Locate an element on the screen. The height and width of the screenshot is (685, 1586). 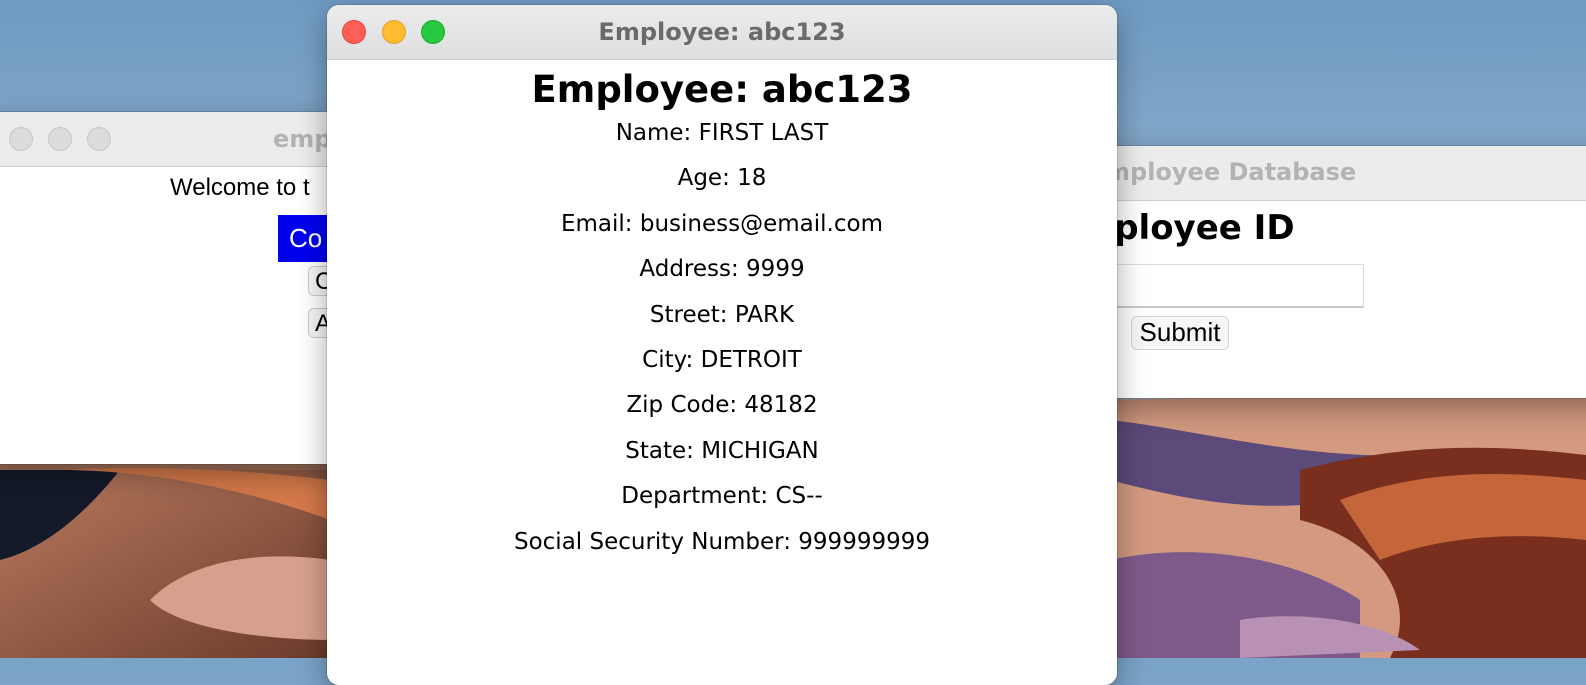
zip-code-field: Zip Code: 48182 is located at coordinates (722, 405).